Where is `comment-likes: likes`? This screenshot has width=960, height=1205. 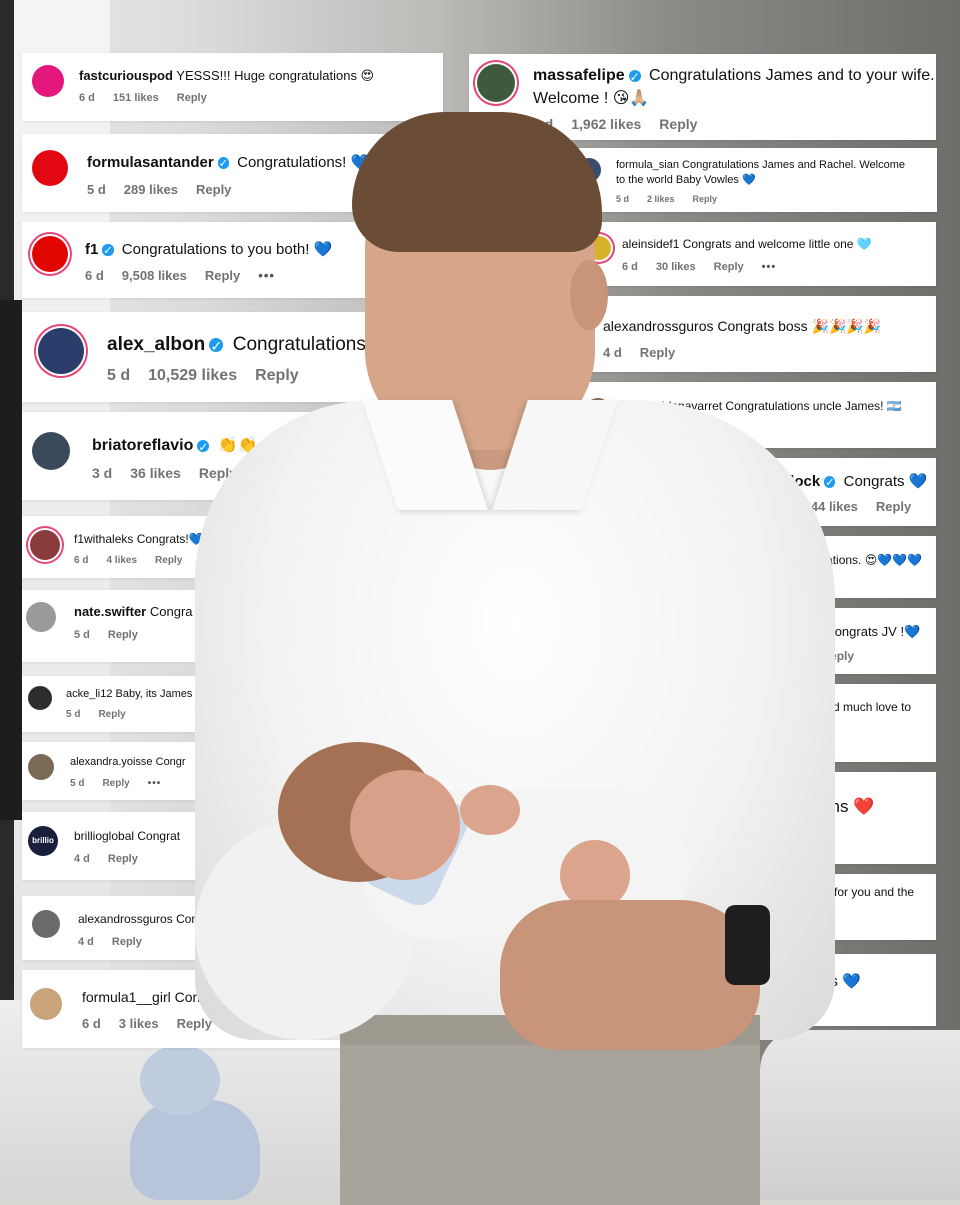 comment-likes: likes is located at coordinates (702, 838).